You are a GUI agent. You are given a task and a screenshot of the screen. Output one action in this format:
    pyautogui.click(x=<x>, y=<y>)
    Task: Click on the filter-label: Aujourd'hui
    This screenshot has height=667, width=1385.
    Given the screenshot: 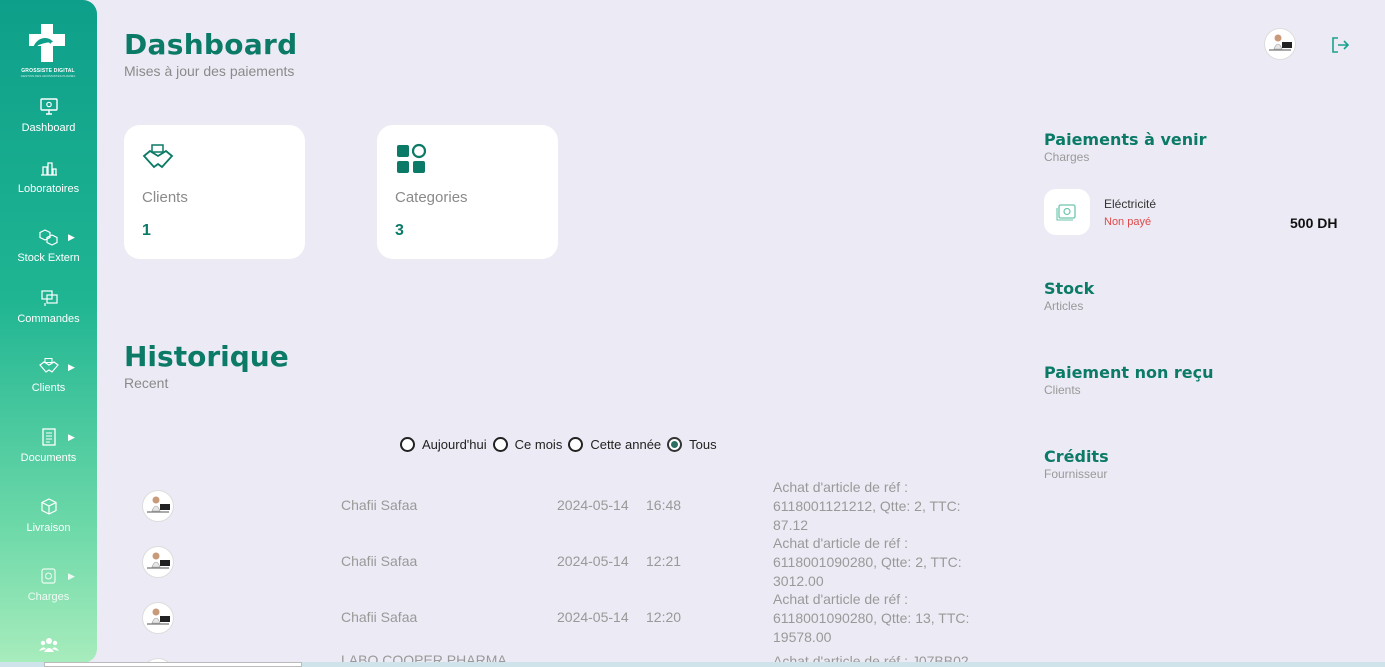 What is the action you would take?
    pyautogui.click(x=454, y=444)
    